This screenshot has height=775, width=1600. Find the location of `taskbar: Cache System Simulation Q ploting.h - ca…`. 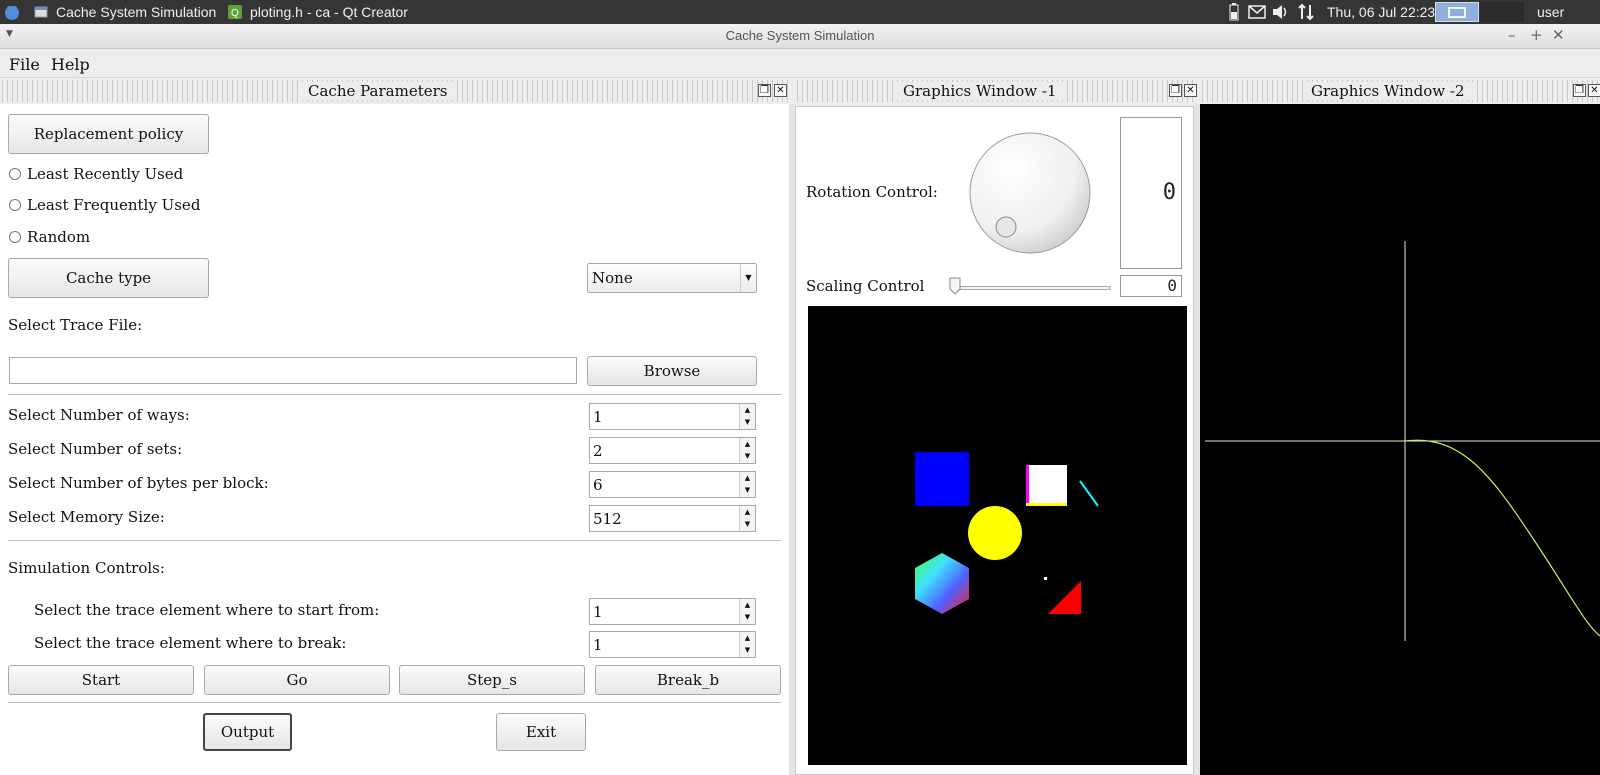

taskbar: Cache System Simulation Q ploting.h - ca… is located at coordinates (800, 12).